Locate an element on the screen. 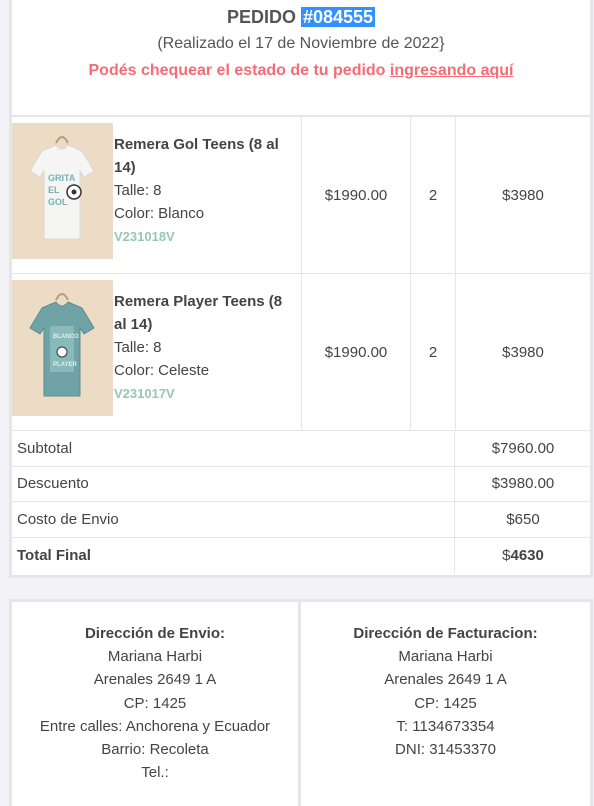 This screenshot has width=594, height=806. shipping-address-line: CP: 1425 is located at coordinates (155, 703).